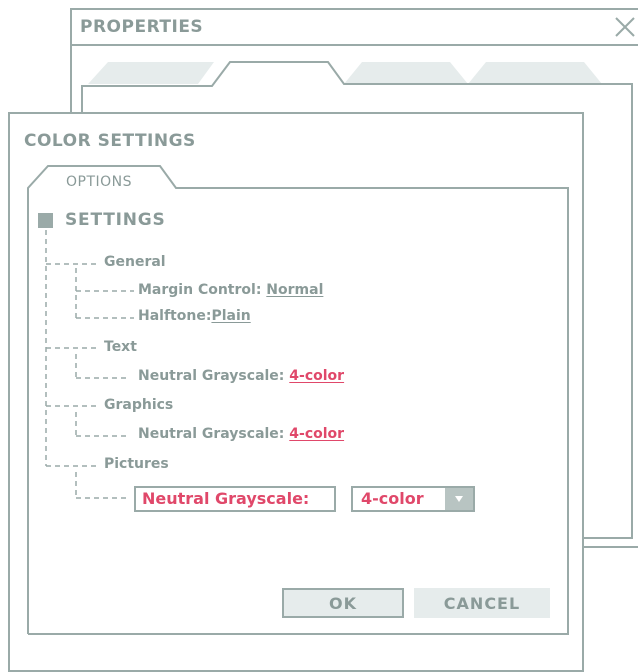  I want to click on text-grayscale-value-link: 4-color, so click(316, 376).